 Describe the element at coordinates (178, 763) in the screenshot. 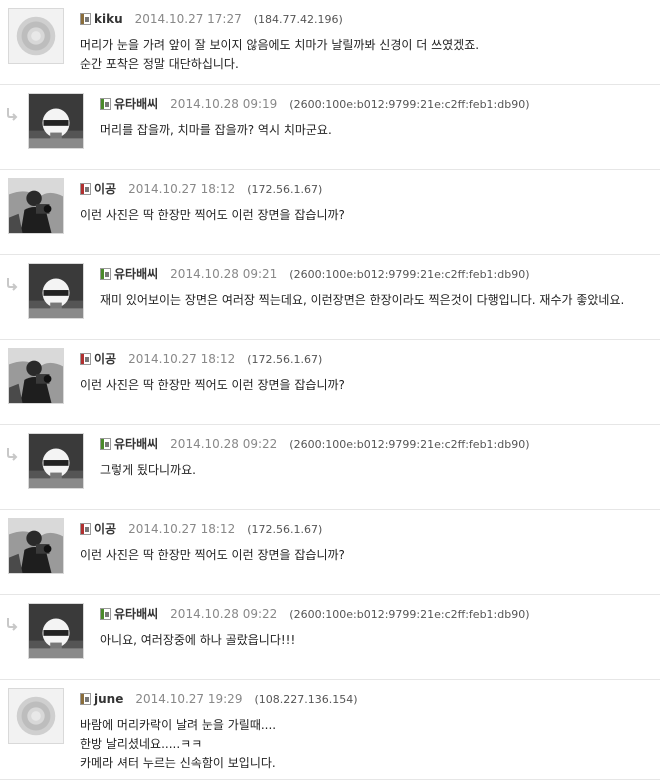

I see `comment-text-line: 카메라 셔터 누르는 신속함이 보입니다.` at that location.